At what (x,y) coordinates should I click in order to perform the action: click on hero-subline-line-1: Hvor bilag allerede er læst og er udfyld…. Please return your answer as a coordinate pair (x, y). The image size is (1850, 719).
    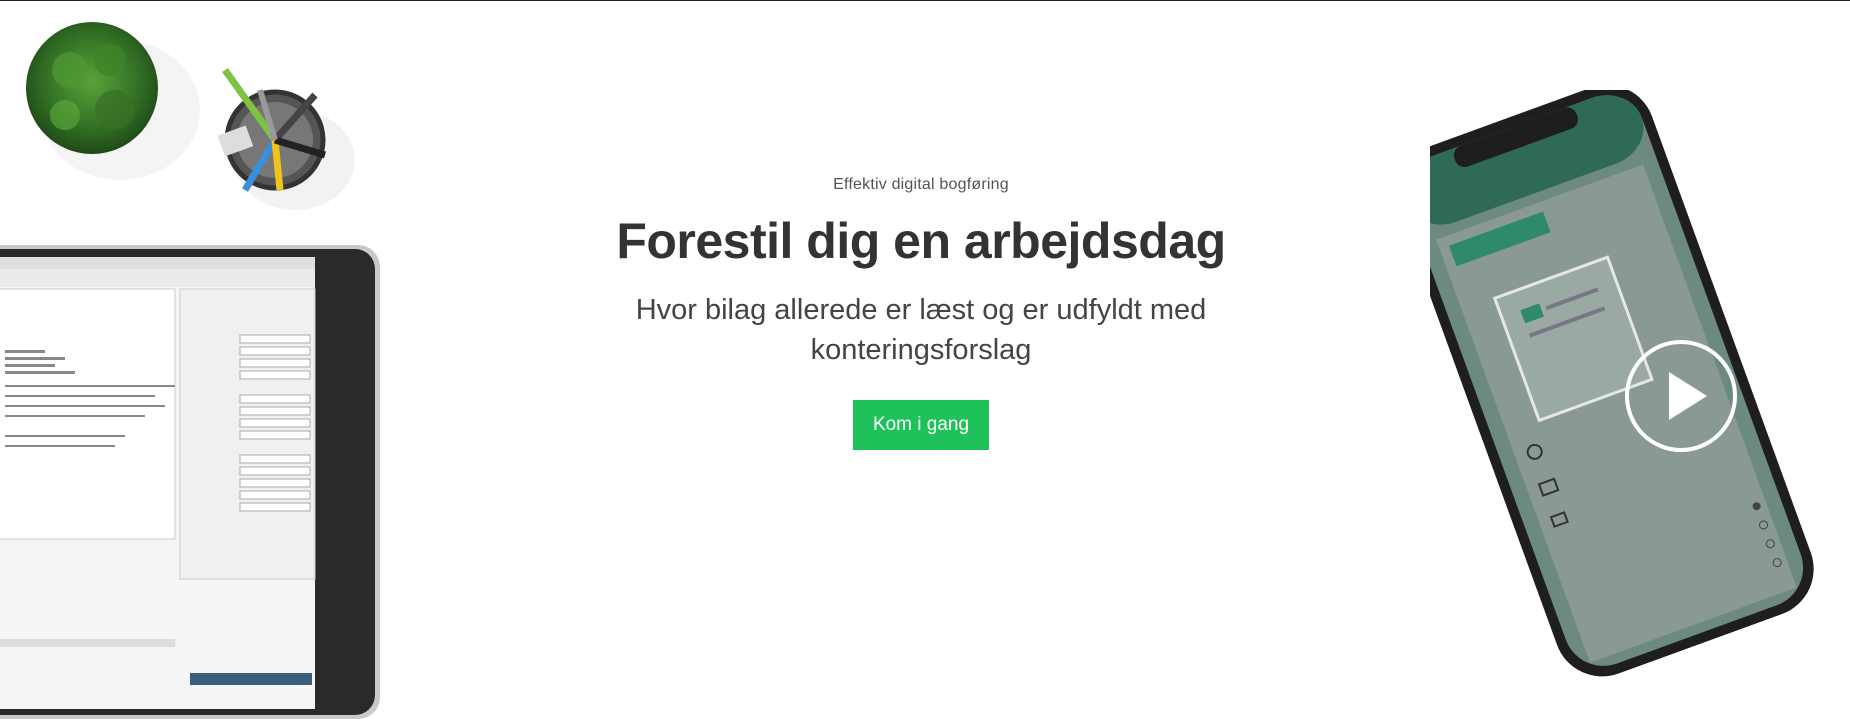
    Looking at the image, I should click on (921, 310).